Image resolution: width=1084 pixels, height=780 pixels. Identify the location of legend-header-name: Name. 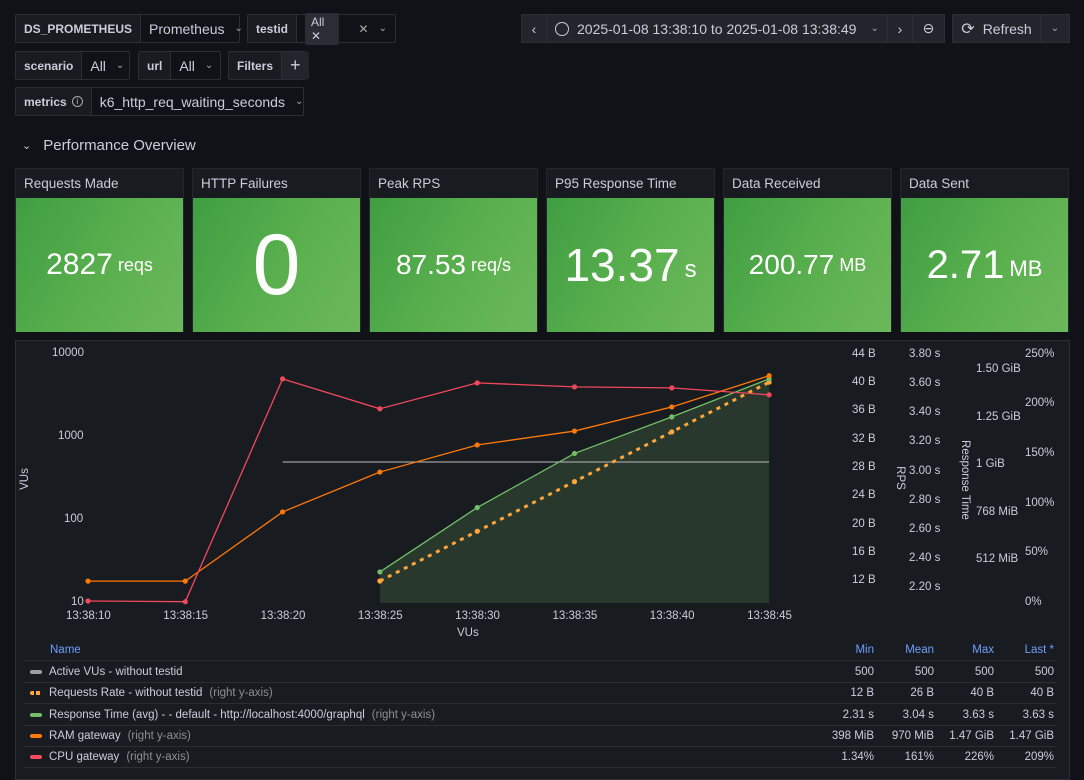
(420, 650).